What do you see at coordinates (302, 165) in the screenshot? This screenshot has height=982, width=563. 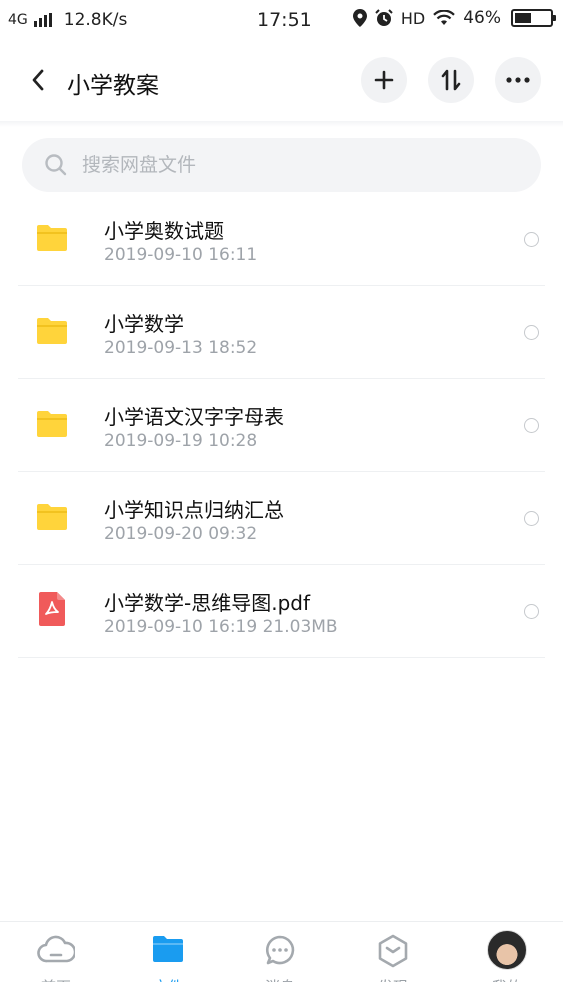 I see `search-input` at bounding box center [302, 165].